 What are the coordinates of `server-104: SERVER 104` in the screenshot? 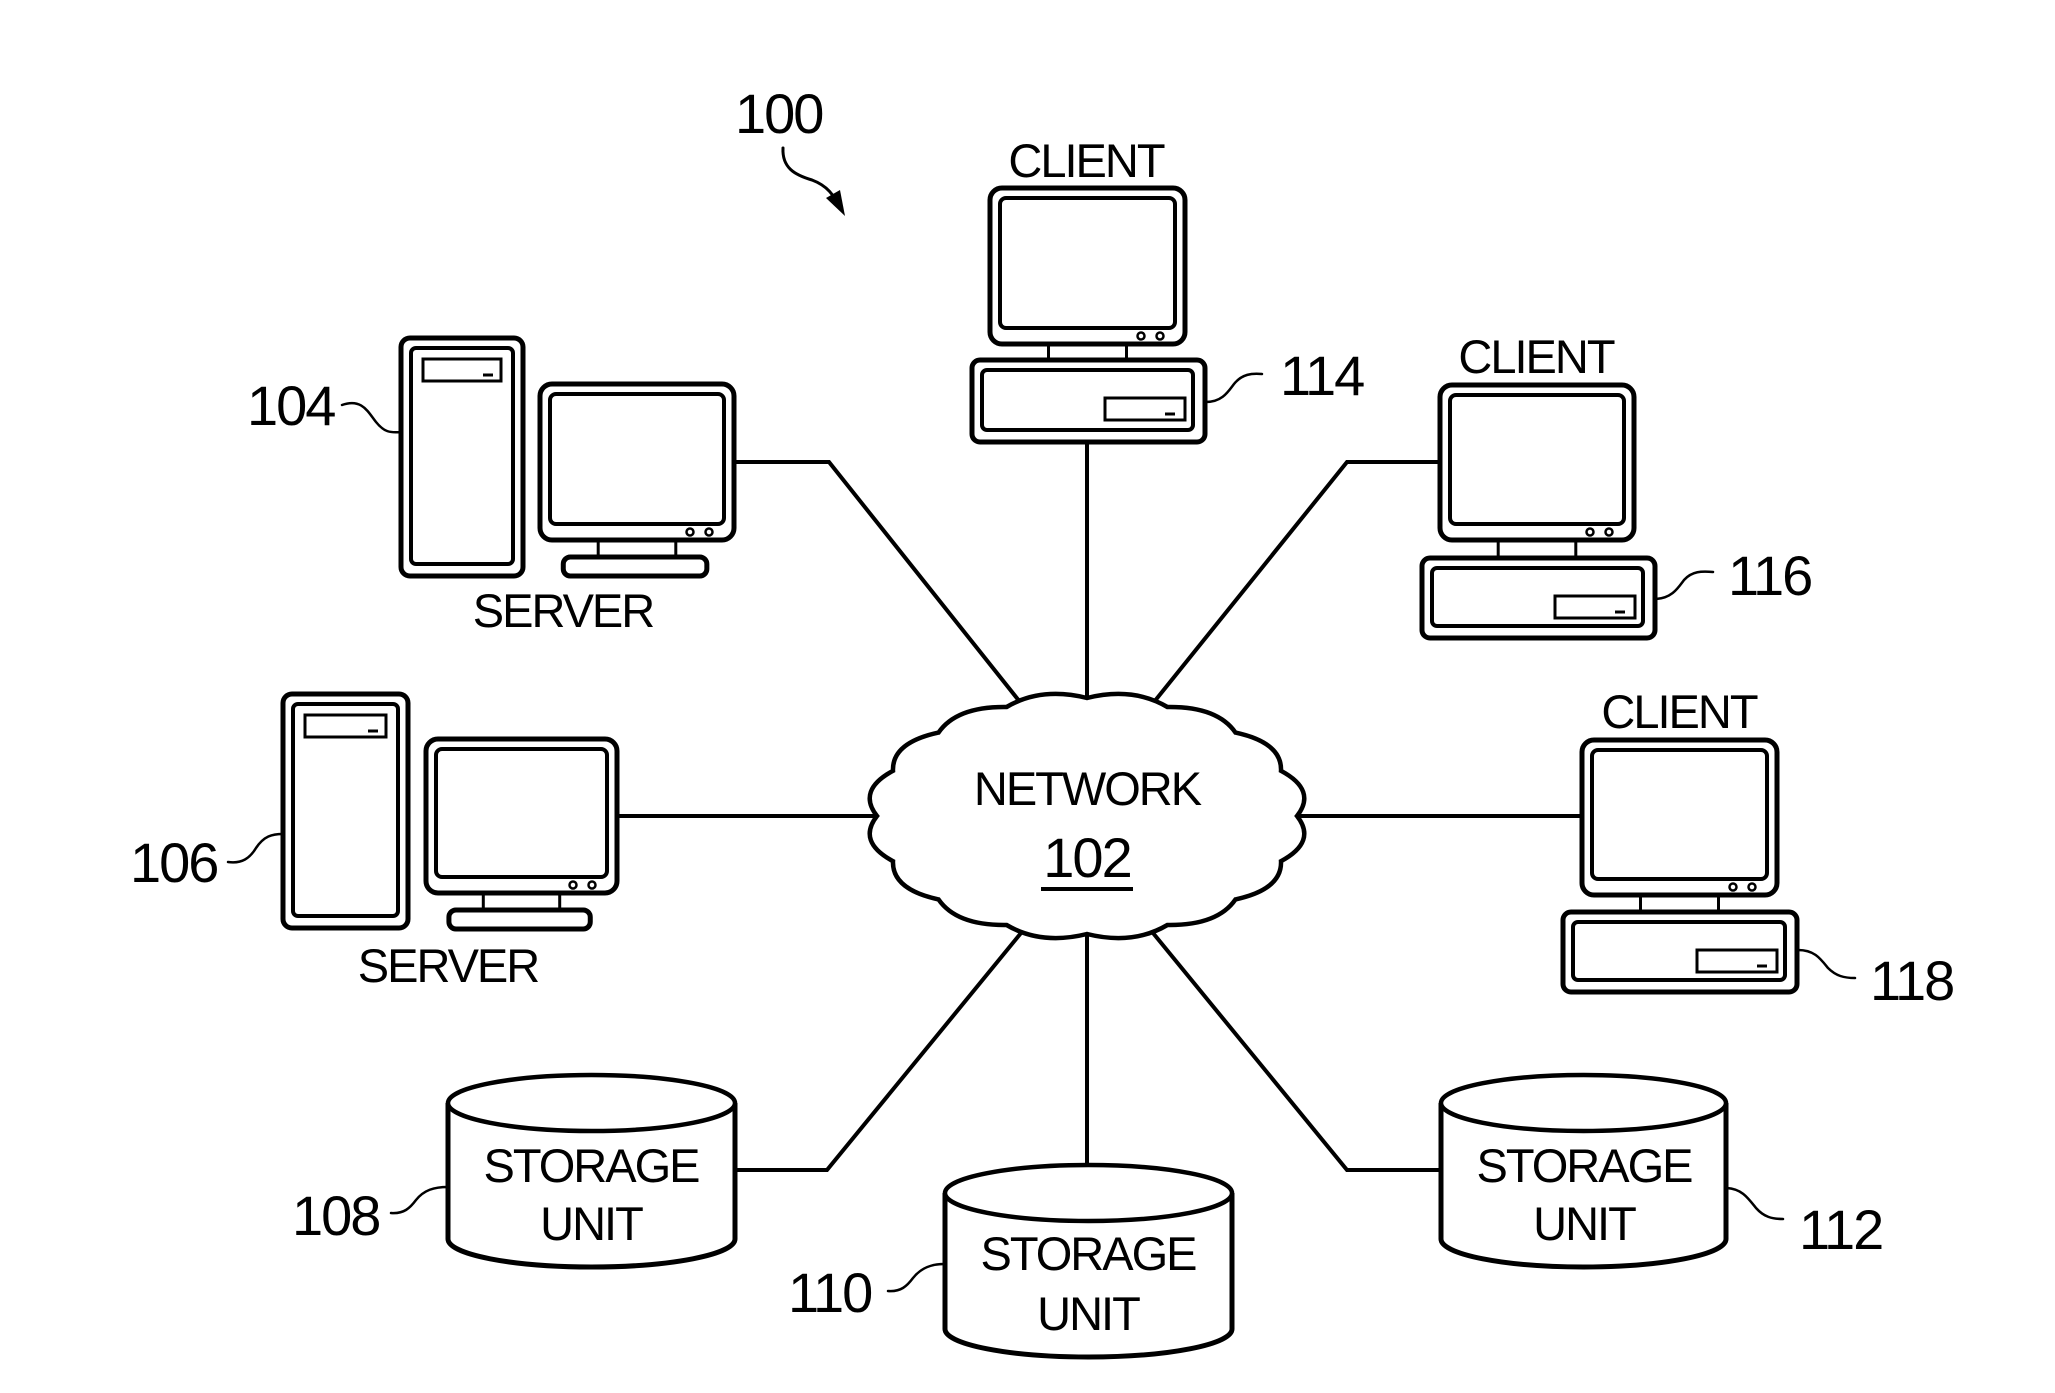 It's located at (492, 486).